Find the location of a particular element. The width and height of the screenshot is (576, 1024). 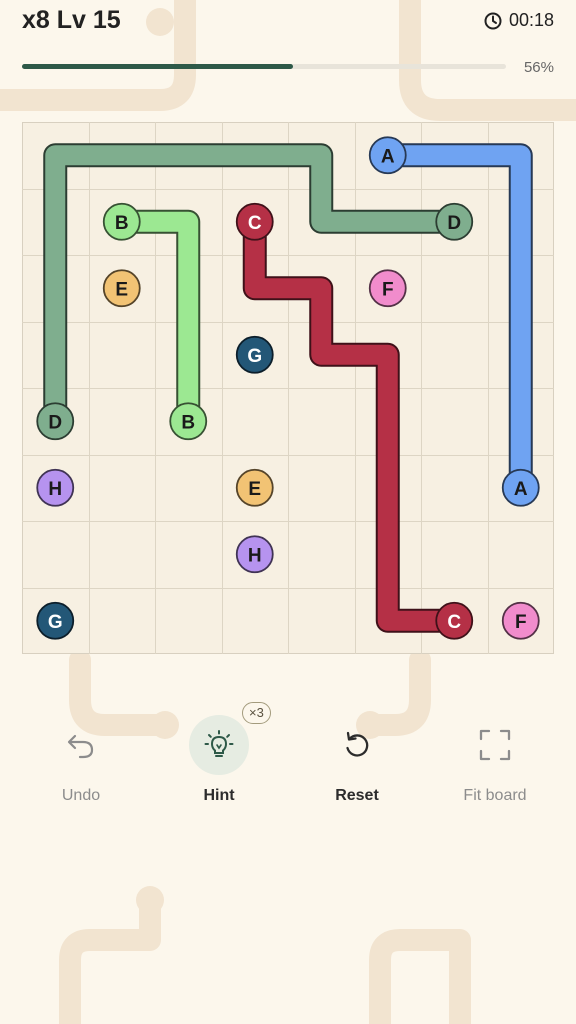

clock-icon is located at coordinates (493, 20).